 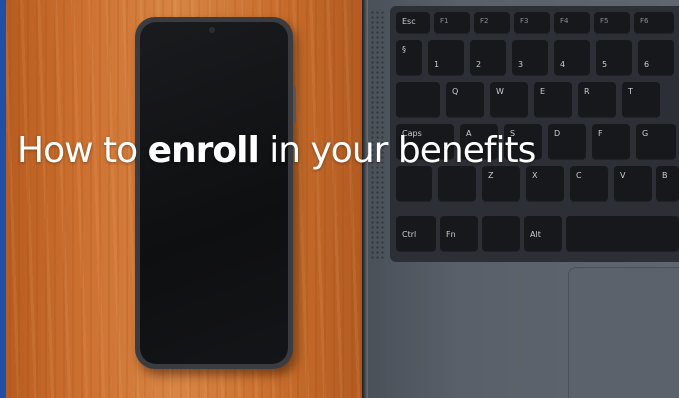 I want to click on key-f3: F3, so click(x=532, y=23).